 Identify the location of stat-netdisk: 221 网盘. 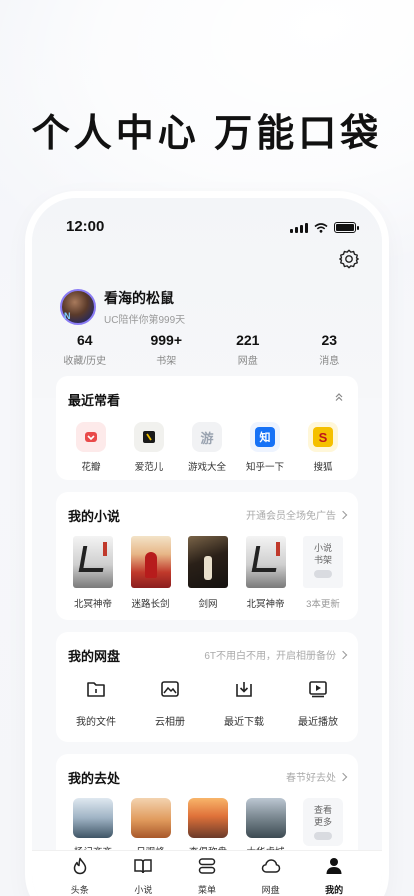
(248, 349).